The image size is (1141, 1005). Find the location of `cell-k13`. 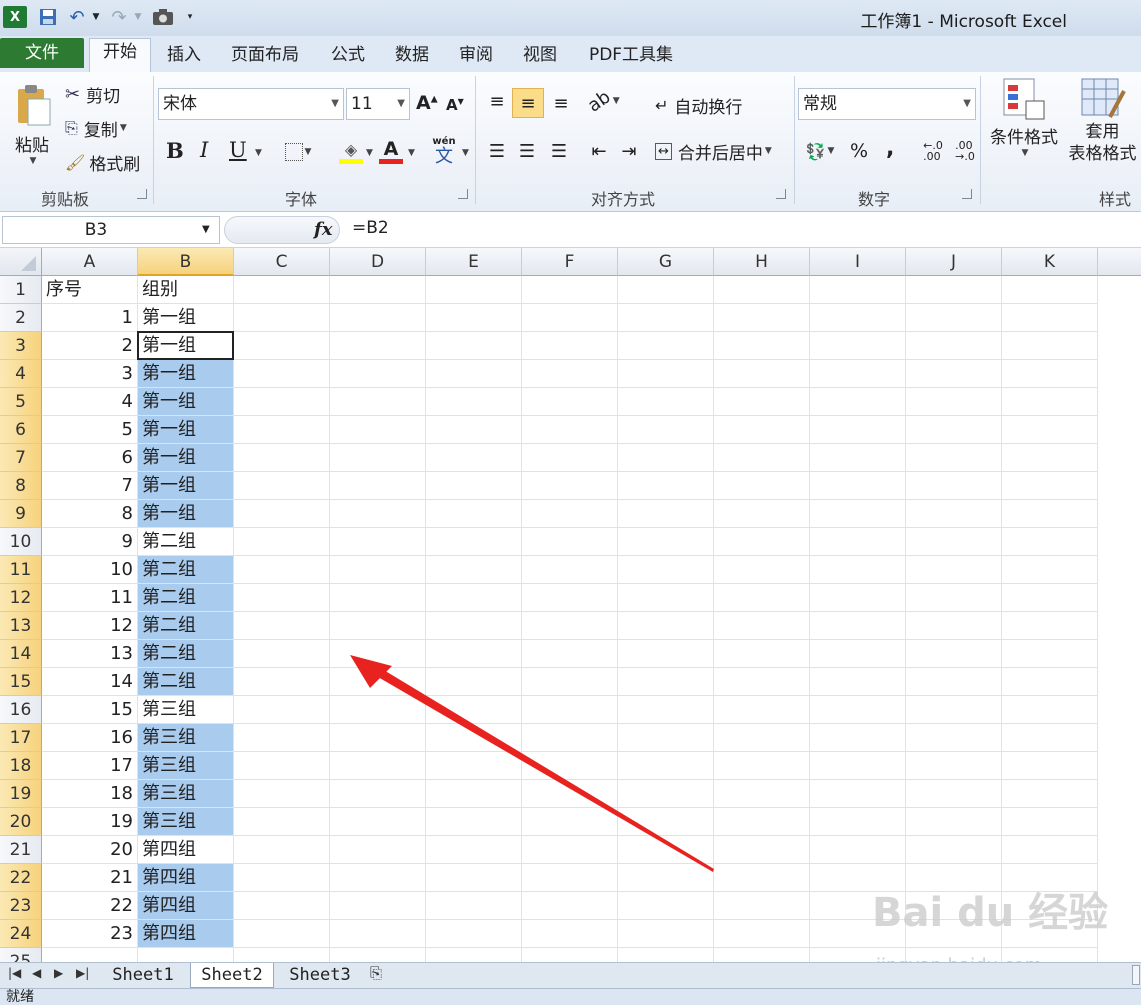

cell-k13 is located at coordinates (1050, 626).